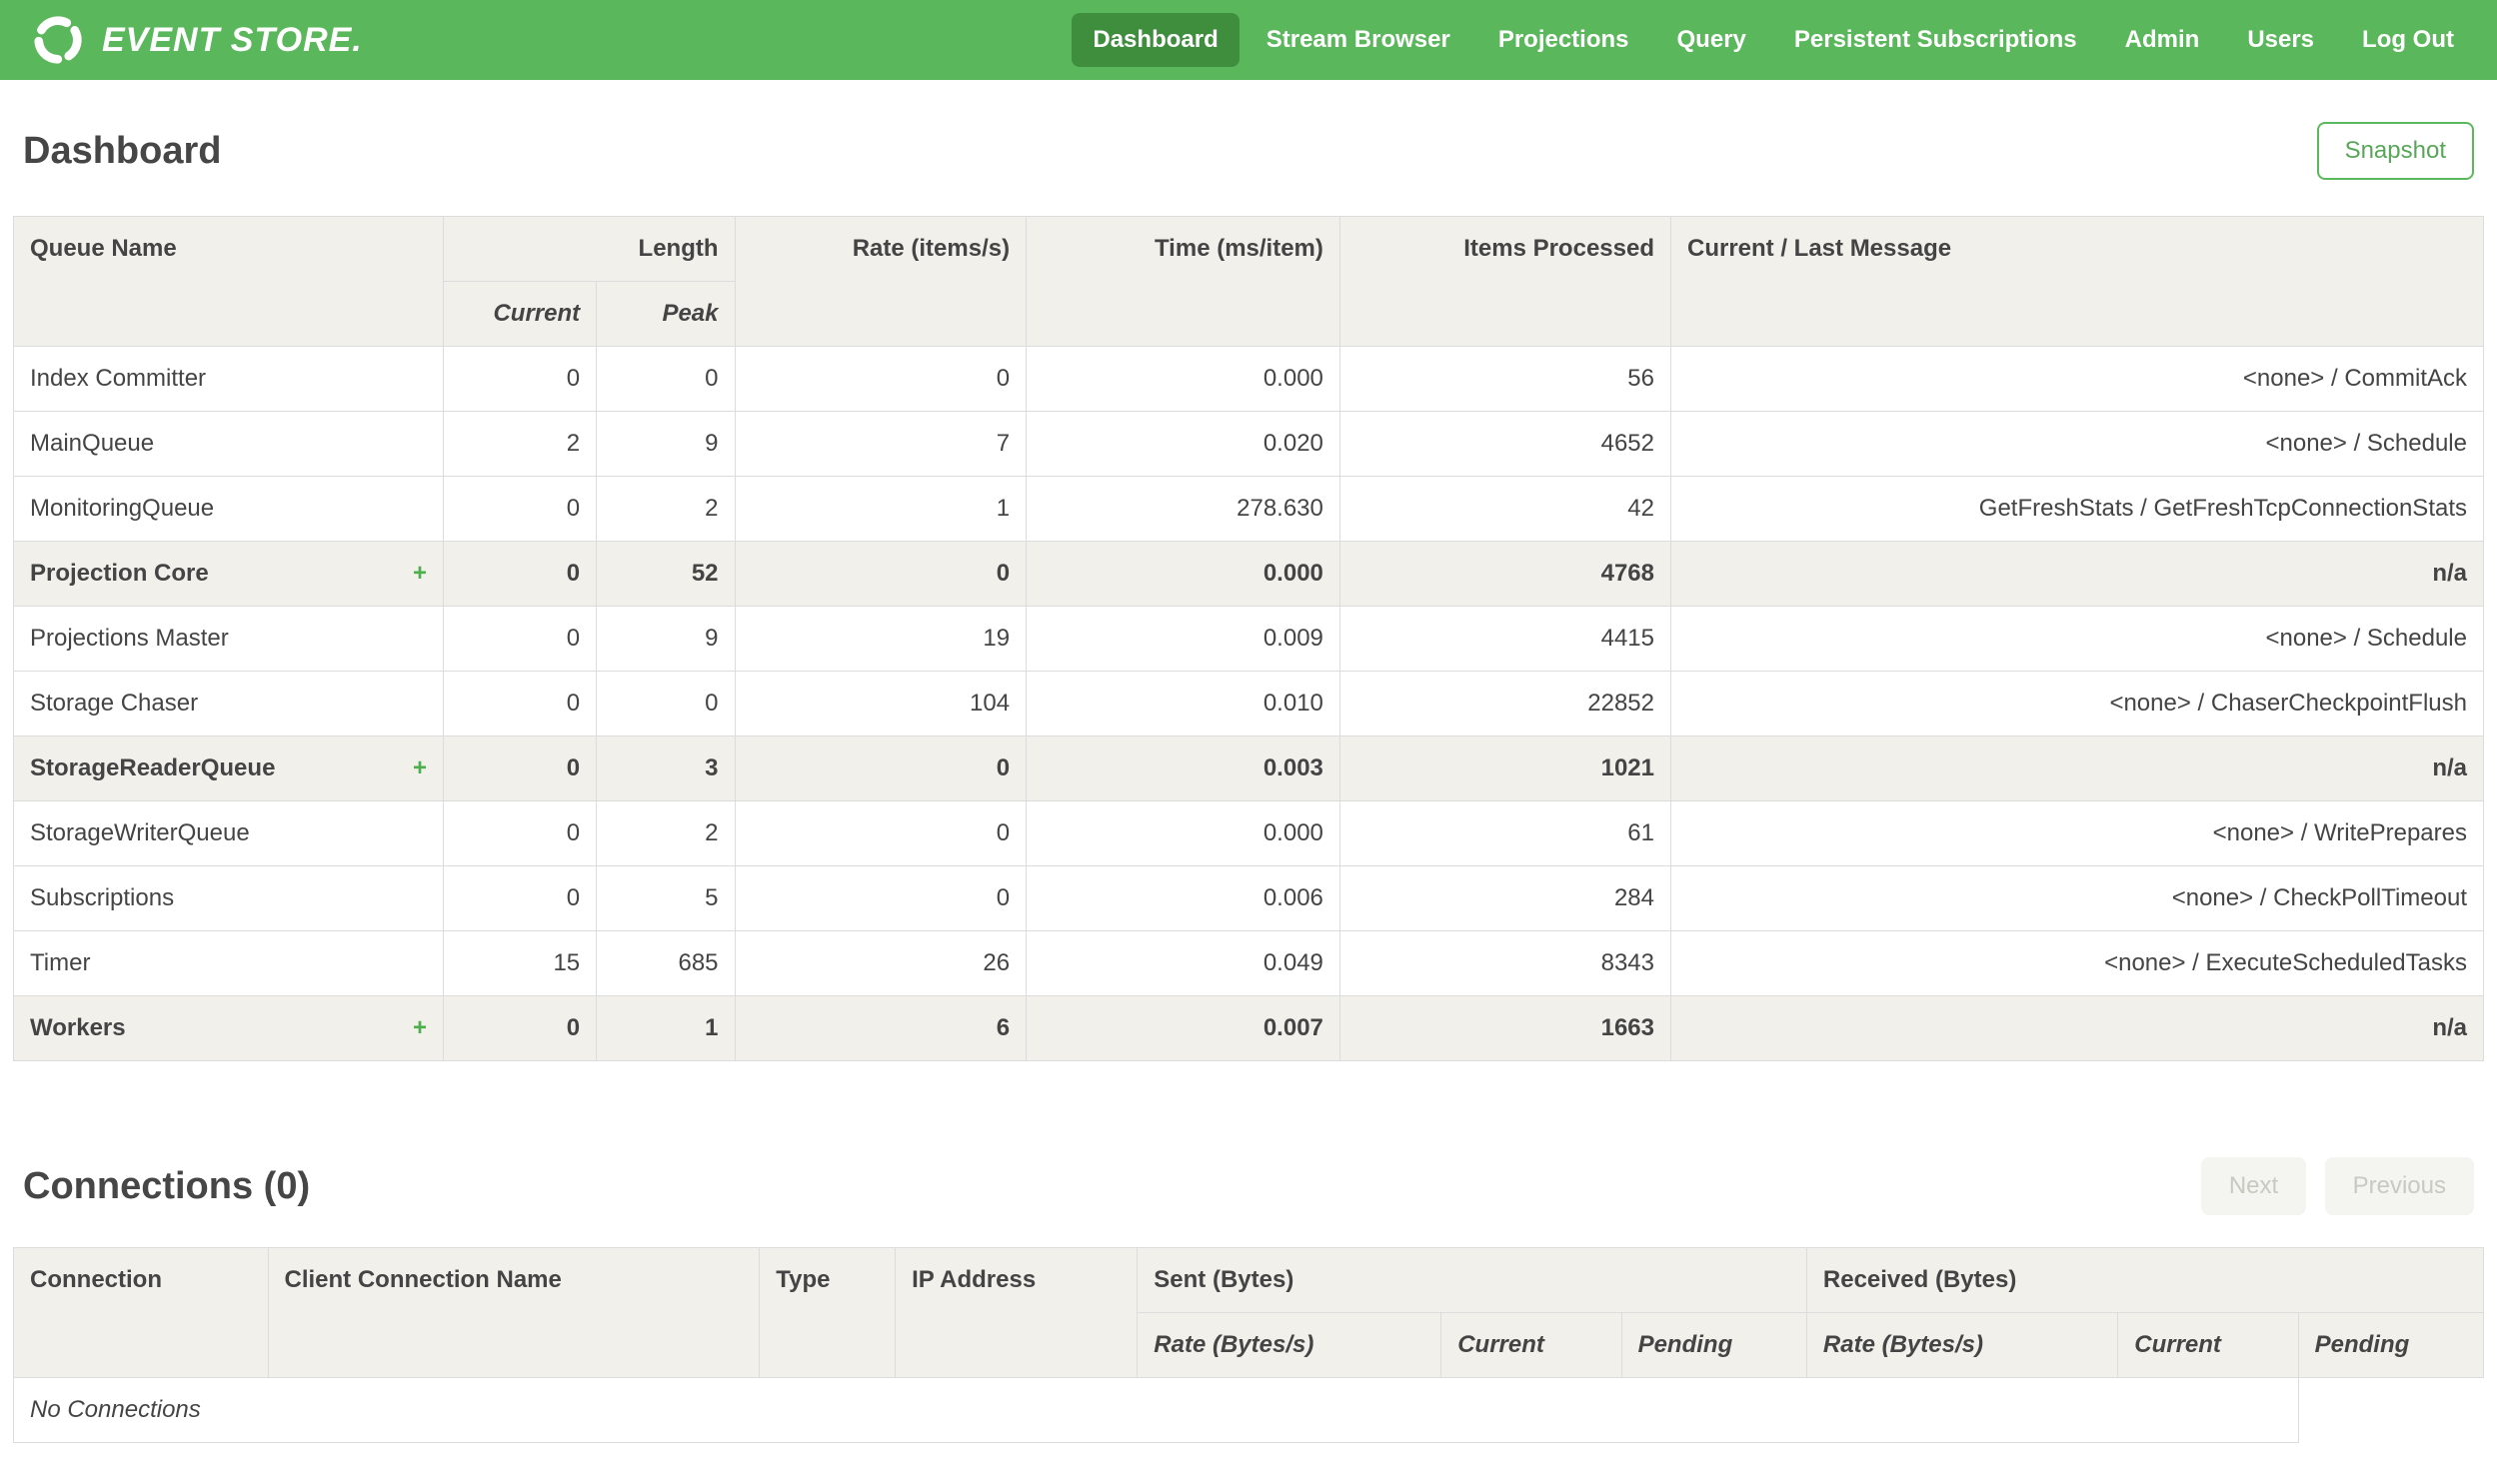  What do you see at coordinates (228, 379) in the screenshot?
I see `queue-name-cell: Index Committer` at bounding box center [228, 379].